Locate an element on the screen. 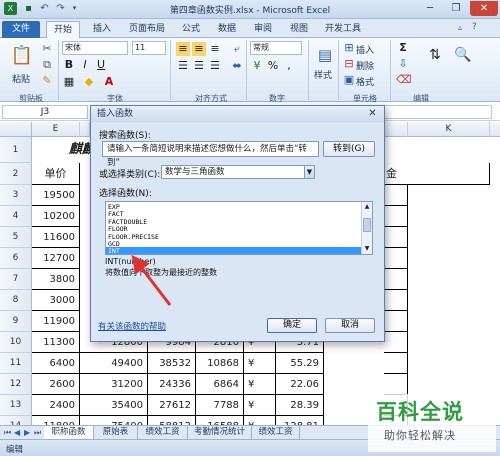  price-cell: 2400 is located at coordinates (56, 405).